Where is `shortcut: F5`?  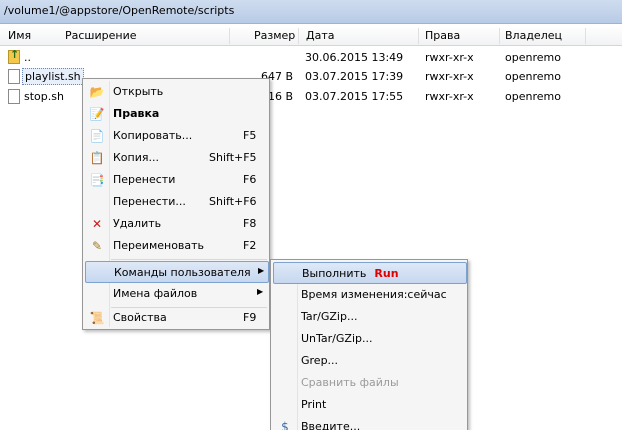 shortcut: F5 is located at coordinates (250, 135).